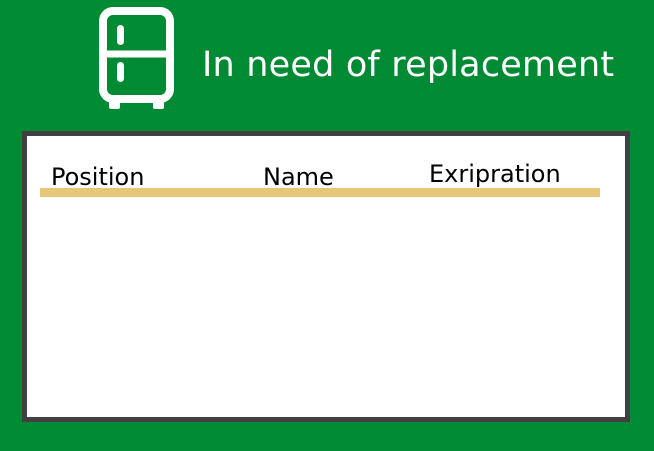 This screenshot has width=654, height=451. What do you see at coordinates (320, 192) in the screenshot?
I see `header-underline` at bounding box center [320, 192].